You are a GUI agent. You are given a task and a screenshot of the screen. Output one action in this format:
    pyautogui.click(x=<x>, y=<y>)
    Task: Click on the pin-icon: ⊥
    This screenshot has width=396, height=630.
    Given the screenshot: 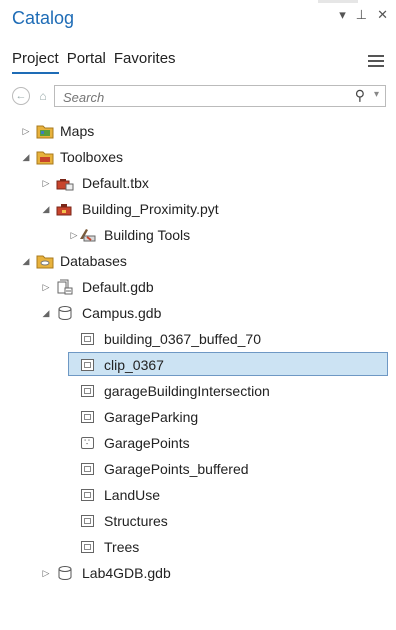 What is the action you would take?
    pyautogui.click(x=361, y=15)
    